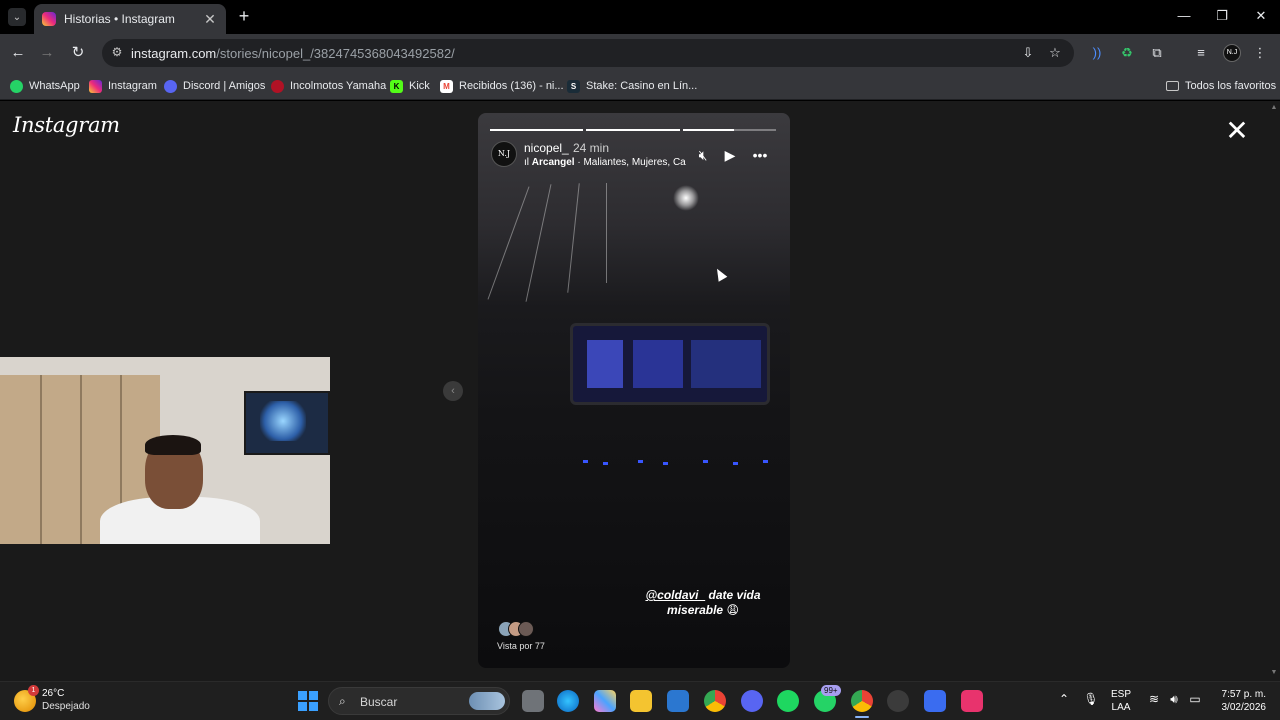 The width and height of the screenshot is (1280, 720). What do you see at coordinates (862, 701) in the screenshot?
I see `chrome-profile-icon` at bounding box center [862, 701].